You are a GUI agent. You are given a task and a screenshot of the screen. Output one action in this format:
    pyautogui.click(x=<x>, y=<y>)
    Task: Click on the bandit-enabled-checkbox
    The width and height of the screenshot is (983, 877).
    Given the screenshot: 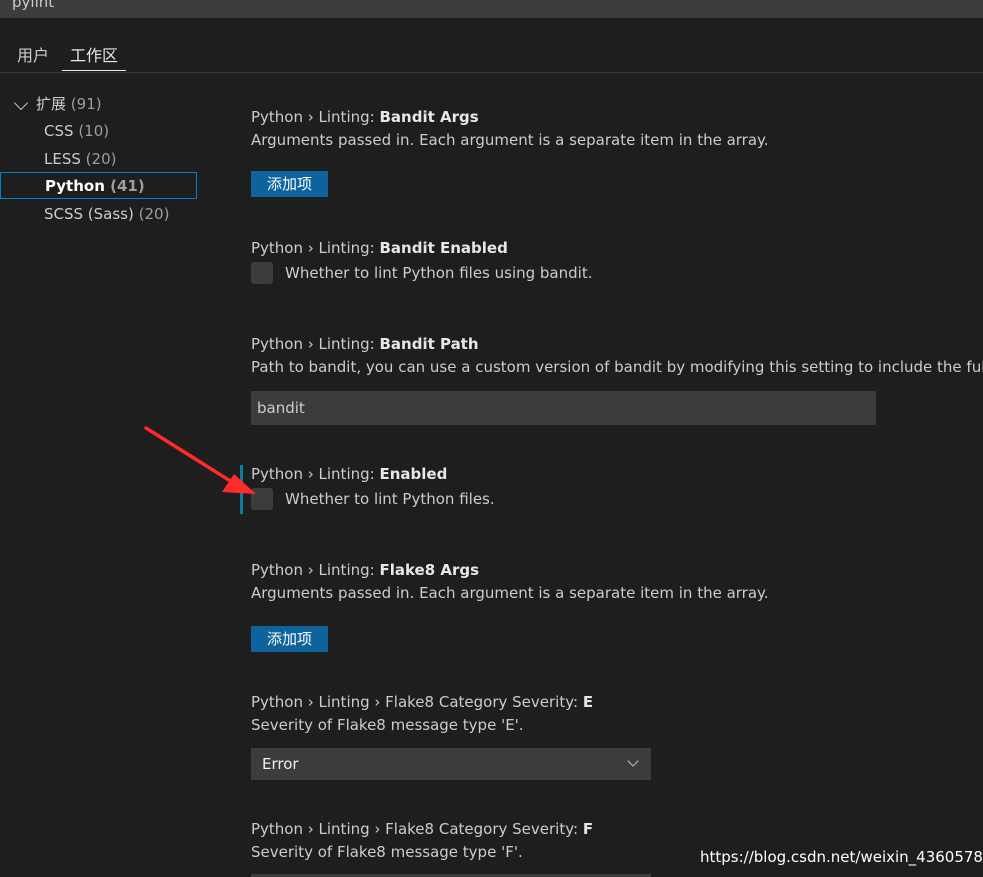 What is the action you would take?
    pyautogui.click(x=262, y=273)
    